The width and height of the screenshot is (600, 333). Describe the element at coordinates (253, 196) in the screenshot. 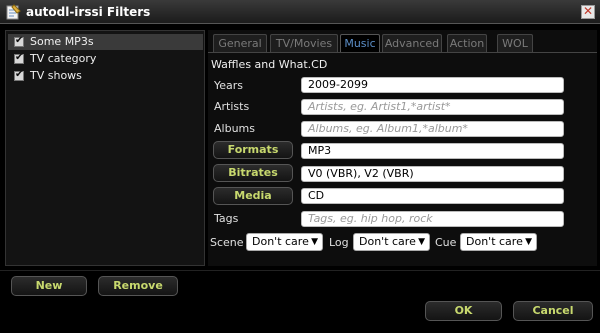

I see `media-button: Media` at that location.